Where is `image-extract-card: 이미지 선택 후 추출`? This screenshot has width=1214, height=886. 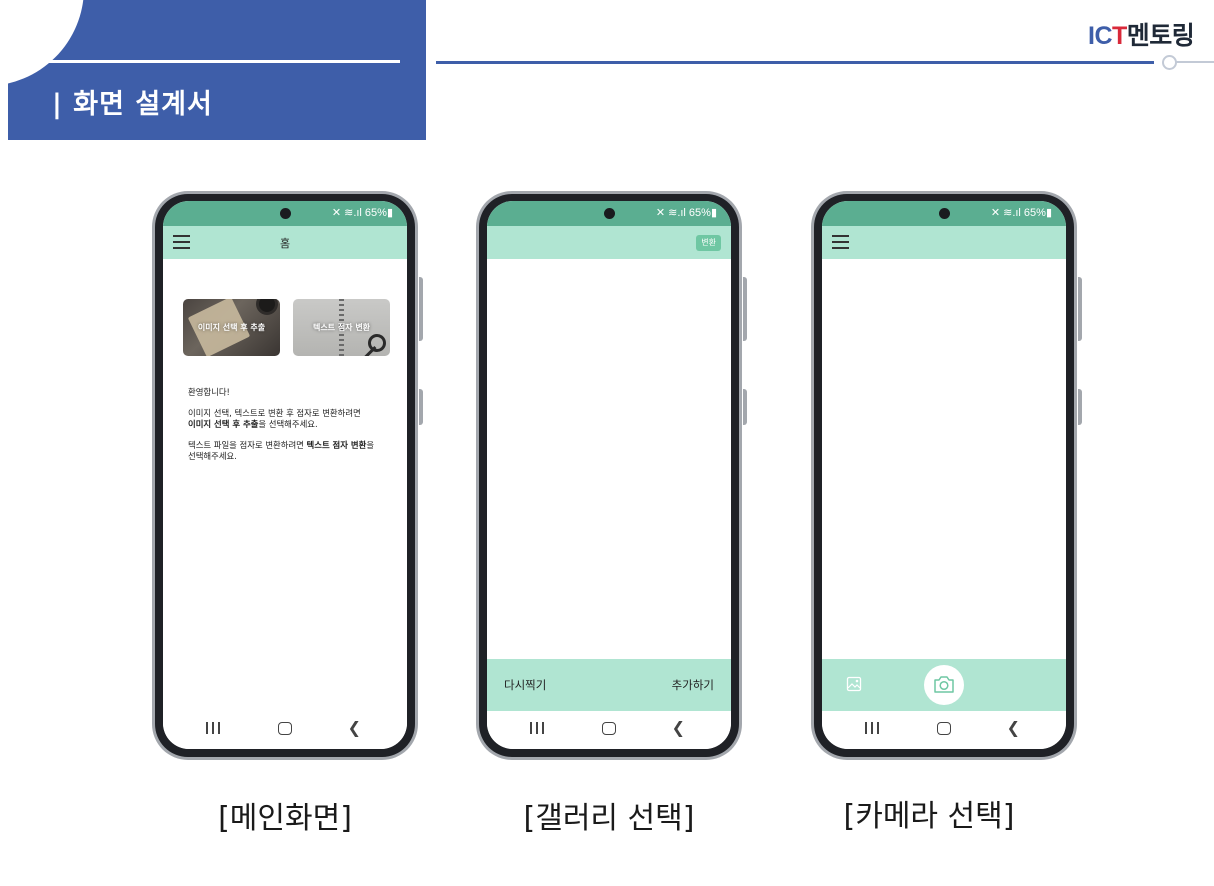 image-extract-card: 이미지 선택 후 추출 is located at coordinates (231, 327).